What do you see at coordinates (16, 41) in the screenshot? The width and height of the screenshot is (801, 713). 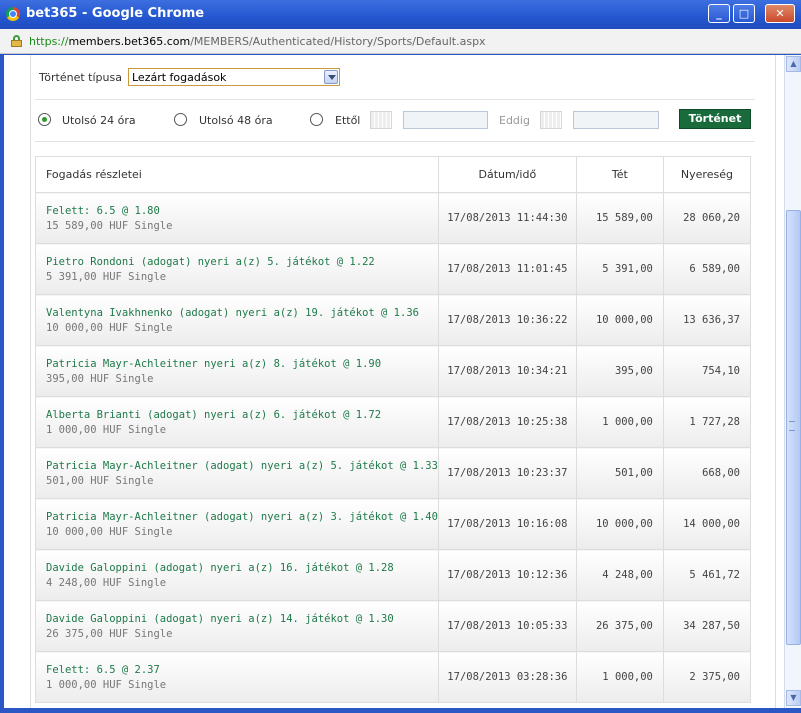 I see `lock-icon` at bounding box center [16, 41].